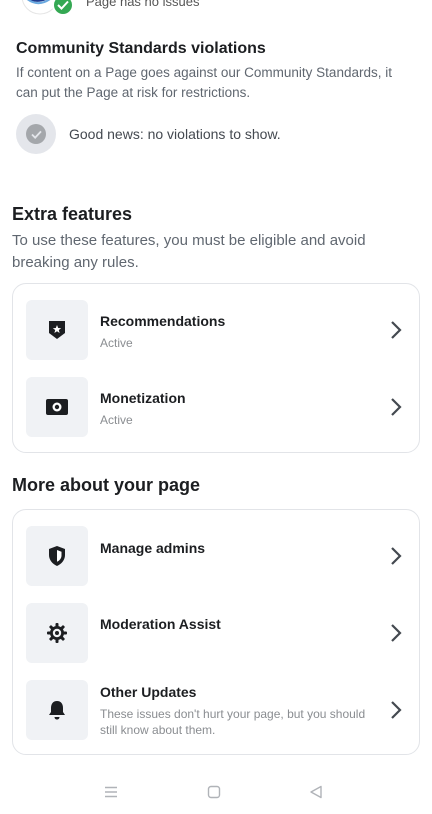 The height and width of the screenshot is (814, 432). I want to click on recommendation-badge-icon, so click(57, 330).